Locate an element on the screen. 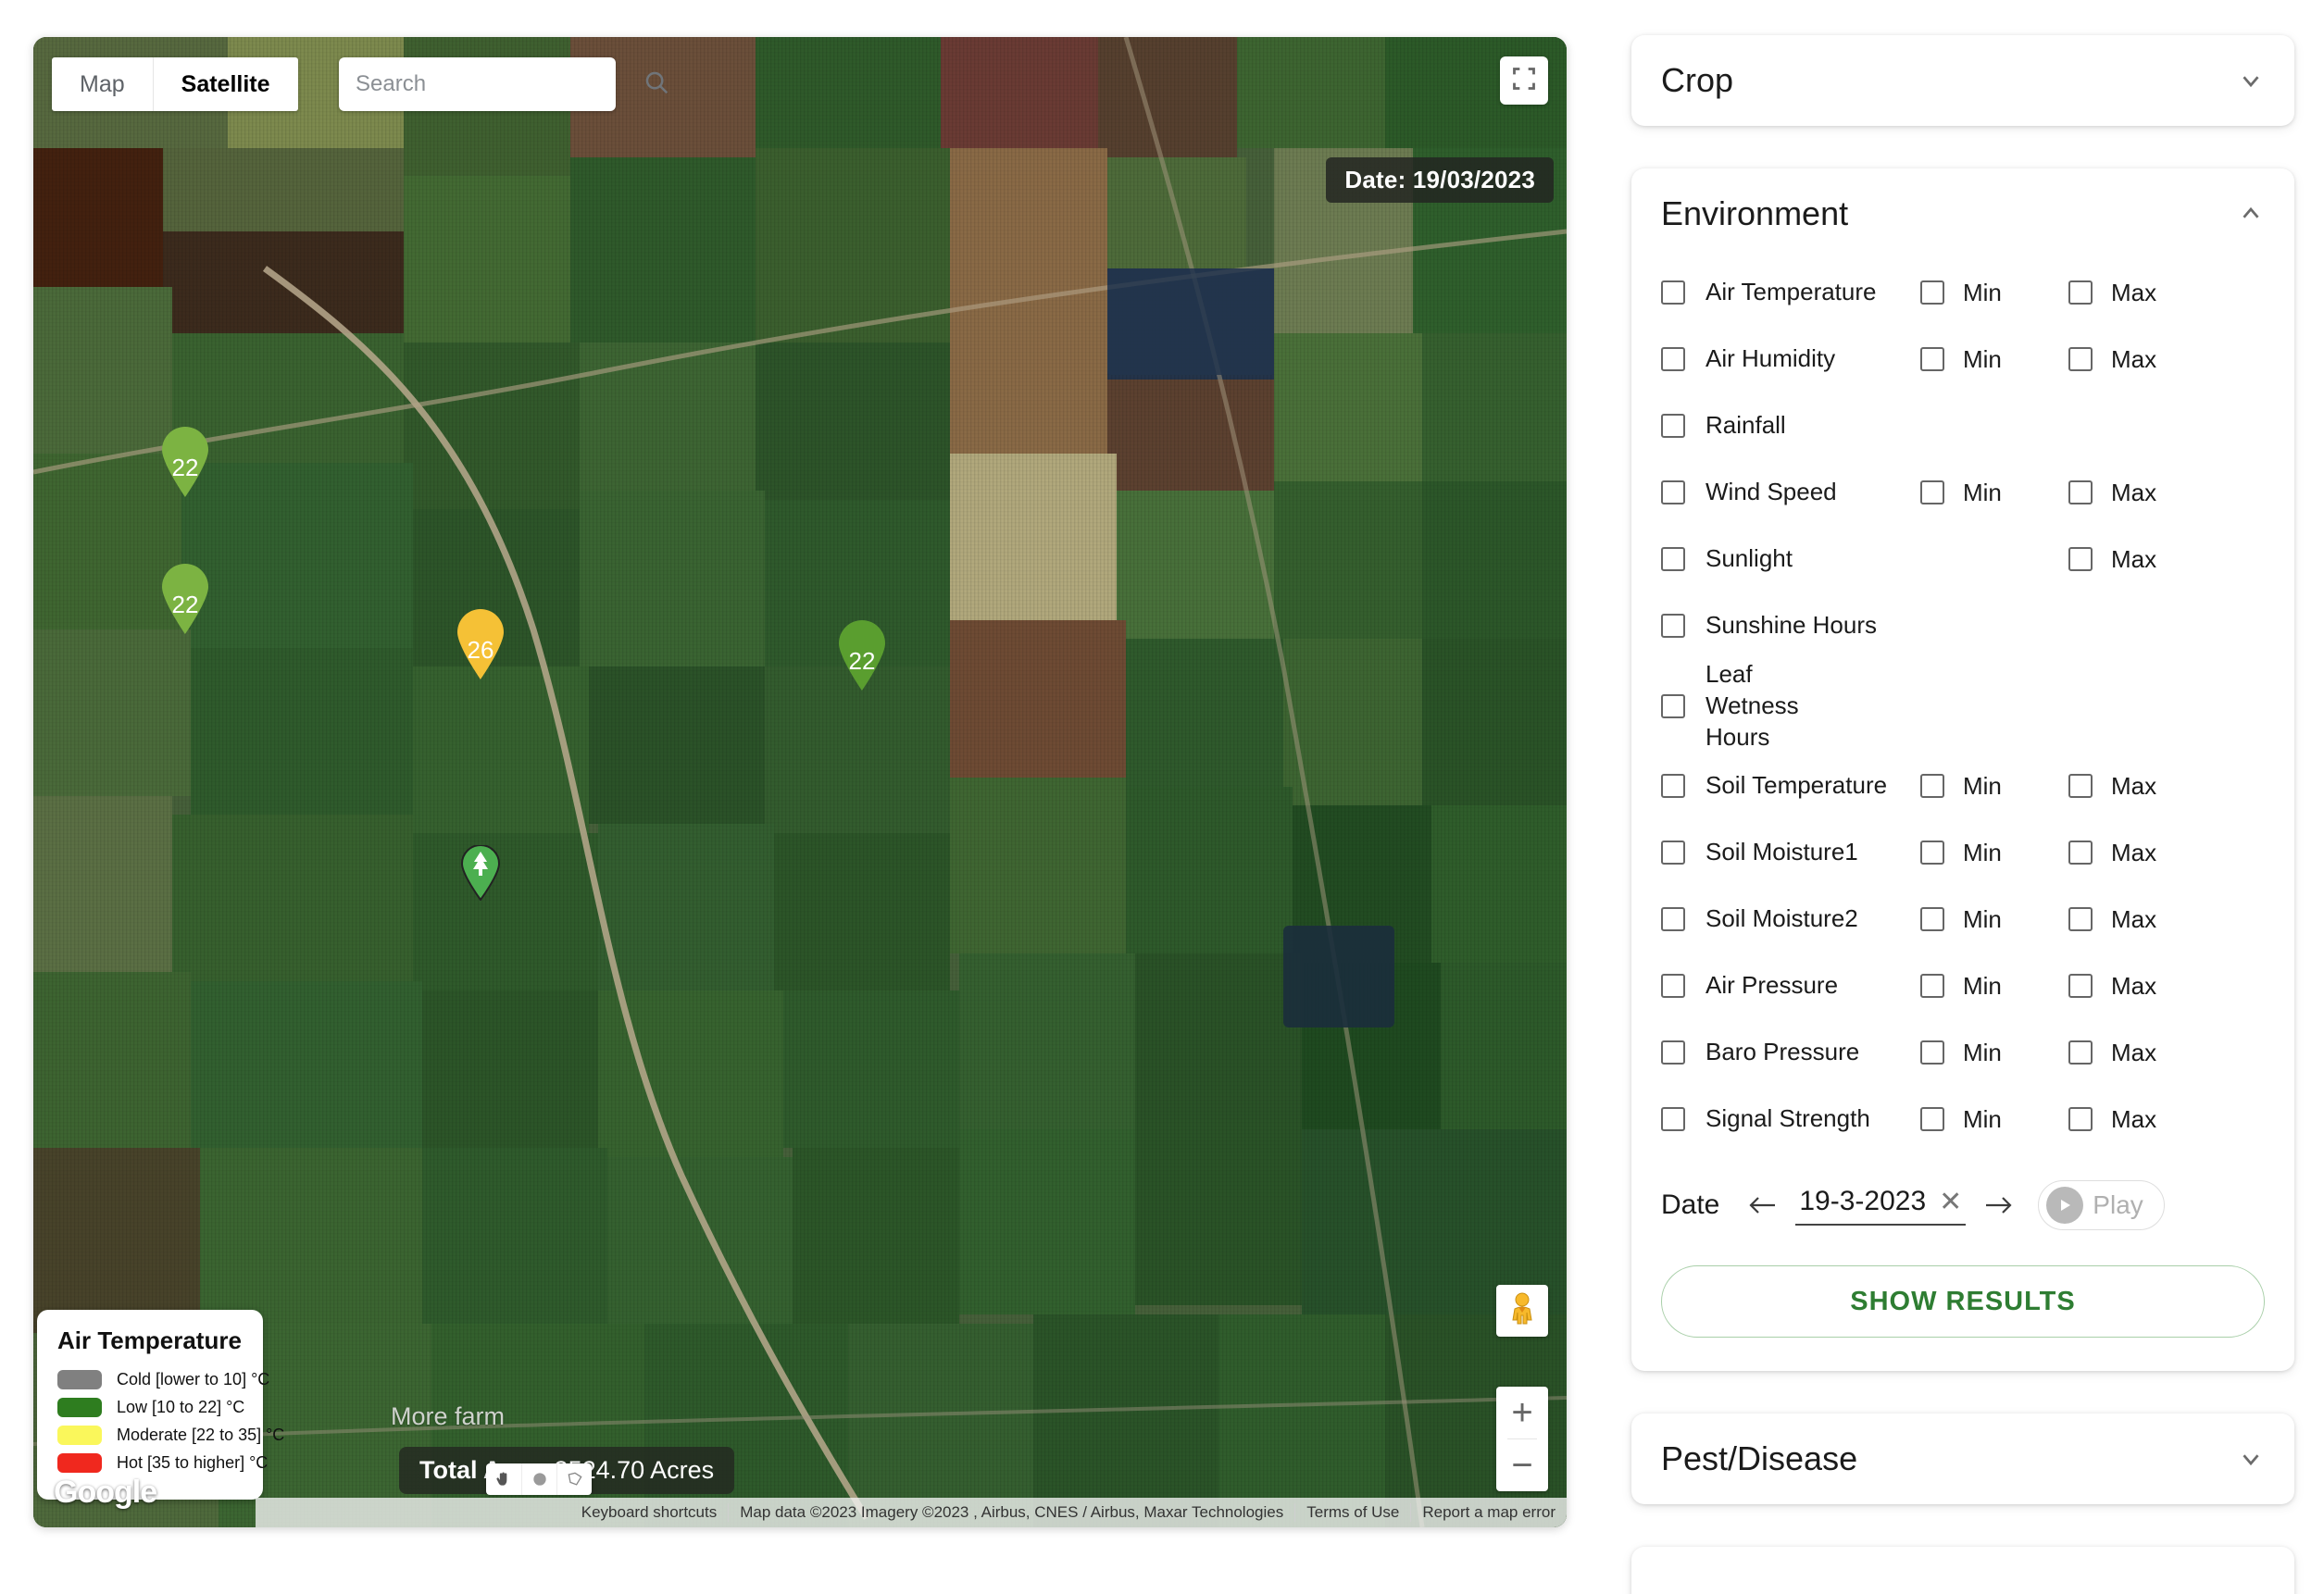 Image resolution: width=2324 pixels, height=1594 pixels. arrow-right-icon is located at coordinates (1998, 1205).